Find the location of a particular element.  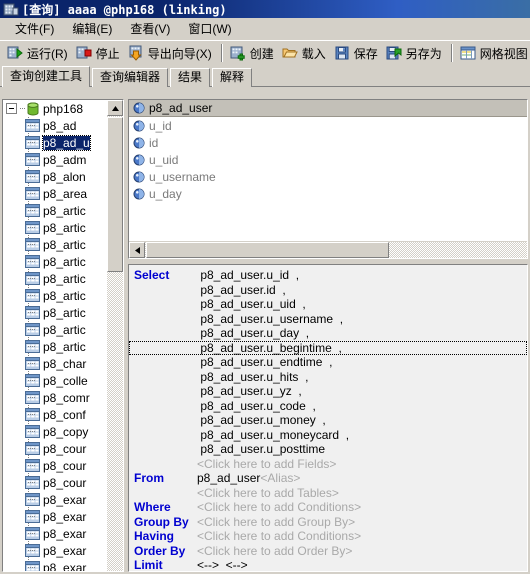

tree-scroll-up-button is located at coordinates (115, 108).